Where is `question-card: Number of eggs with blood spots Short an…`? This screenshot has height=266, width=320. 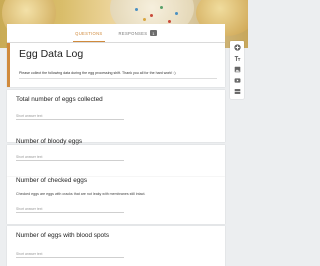
question-card: Number of eggs with blood spots Short an… is located at coordinates (116, 246).